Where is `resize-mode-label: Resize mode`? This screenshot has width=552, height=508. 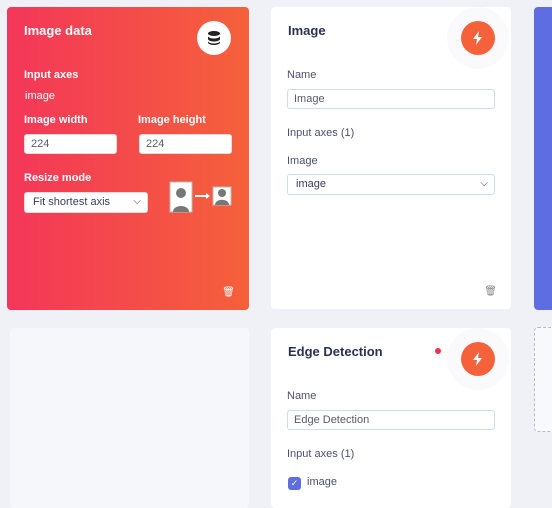 resize-mode-label: Resize mode is located at coordinates (58, 178).